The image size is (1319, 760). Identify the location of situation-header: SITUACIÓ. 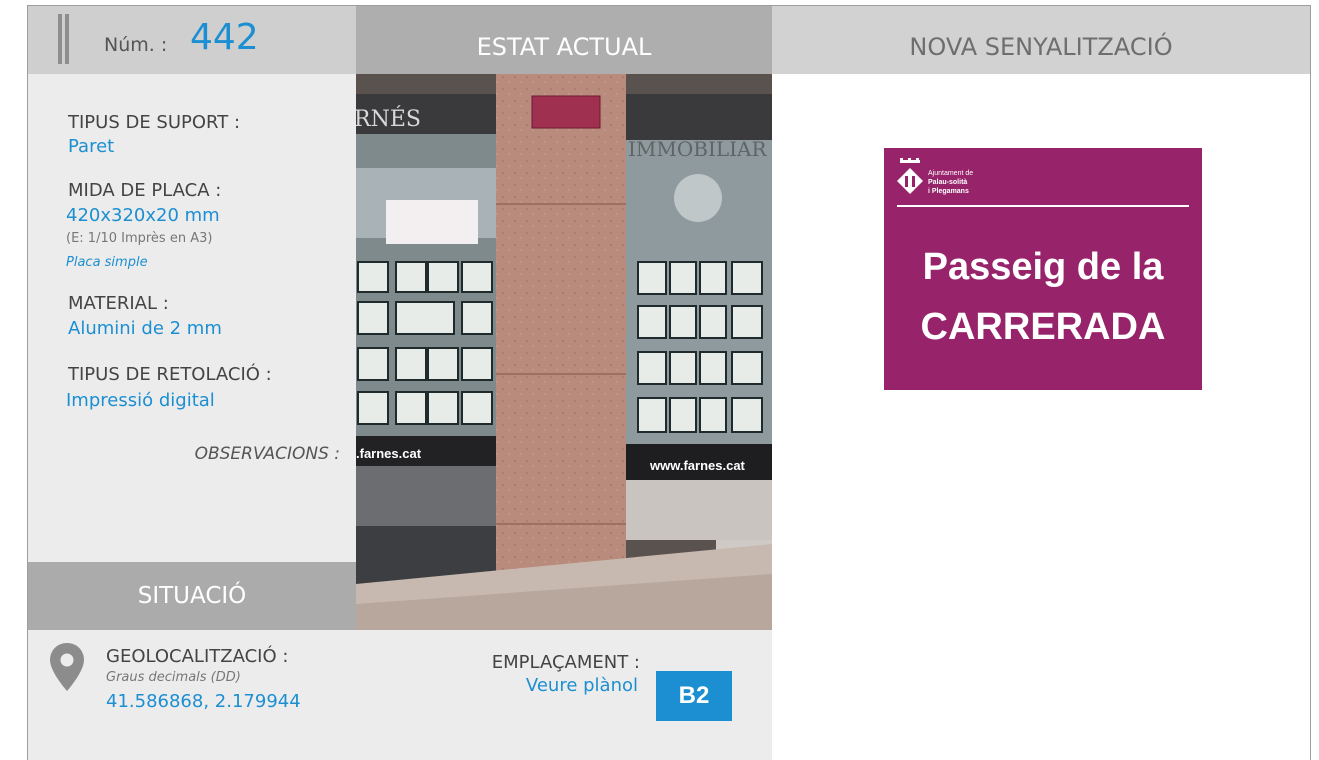
(192, 596).